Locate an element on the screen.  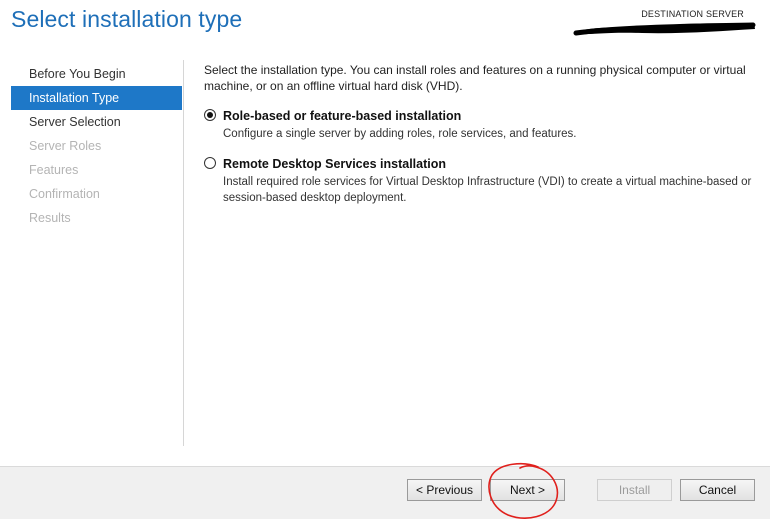
radio-remote-desktop is located at coordinates (210, 163).